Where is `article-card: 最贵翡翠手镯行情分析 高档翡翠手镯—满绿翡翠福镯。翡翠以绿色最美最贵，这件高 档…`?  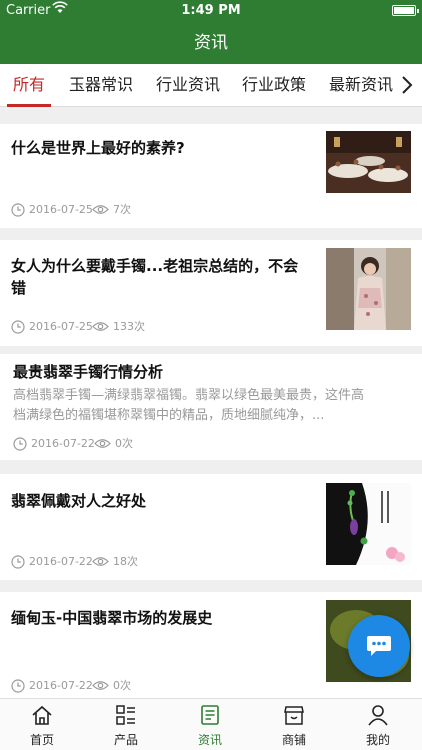
article-card: 最贵翡翠手镯行情分析 高档翡翠手镯—满绿翡翠福镯。翡翠以绿色最美最贵，这件高 档… is located at coordinates (211, 407).